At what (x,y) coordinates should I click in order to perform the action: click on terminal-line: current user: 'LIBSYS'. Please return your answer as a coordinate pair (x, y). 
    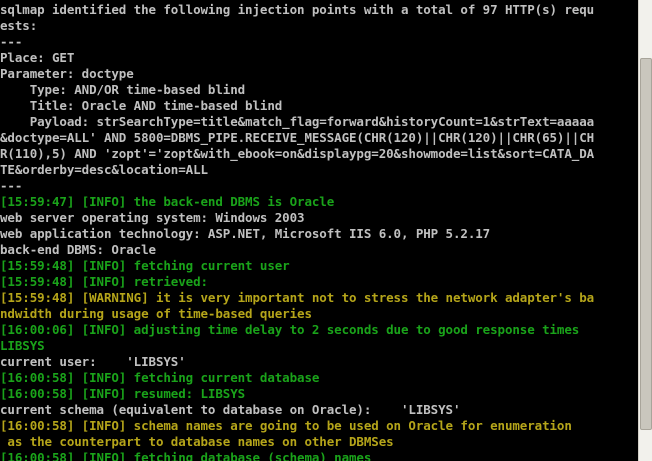
    Looking at the image, I should click on (93, 361).